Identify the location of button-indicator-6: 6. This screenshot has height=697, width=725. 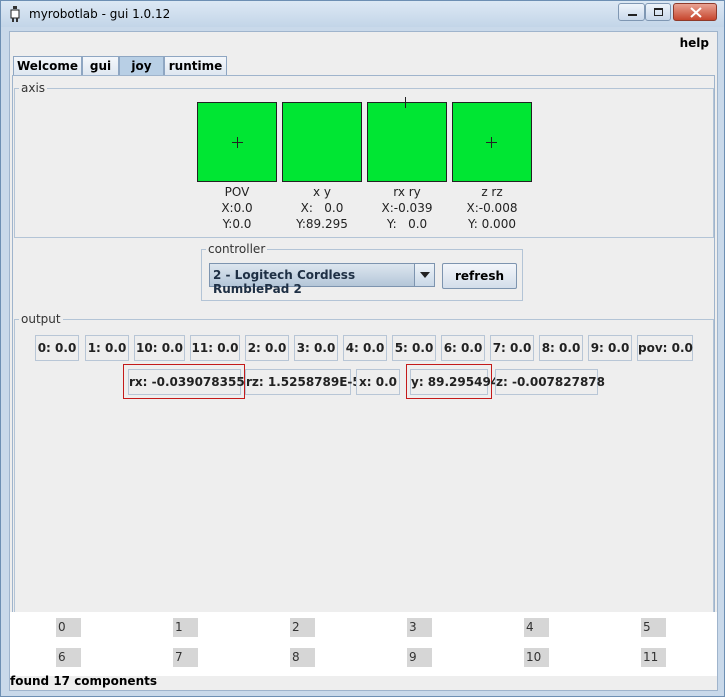
(68, 657).